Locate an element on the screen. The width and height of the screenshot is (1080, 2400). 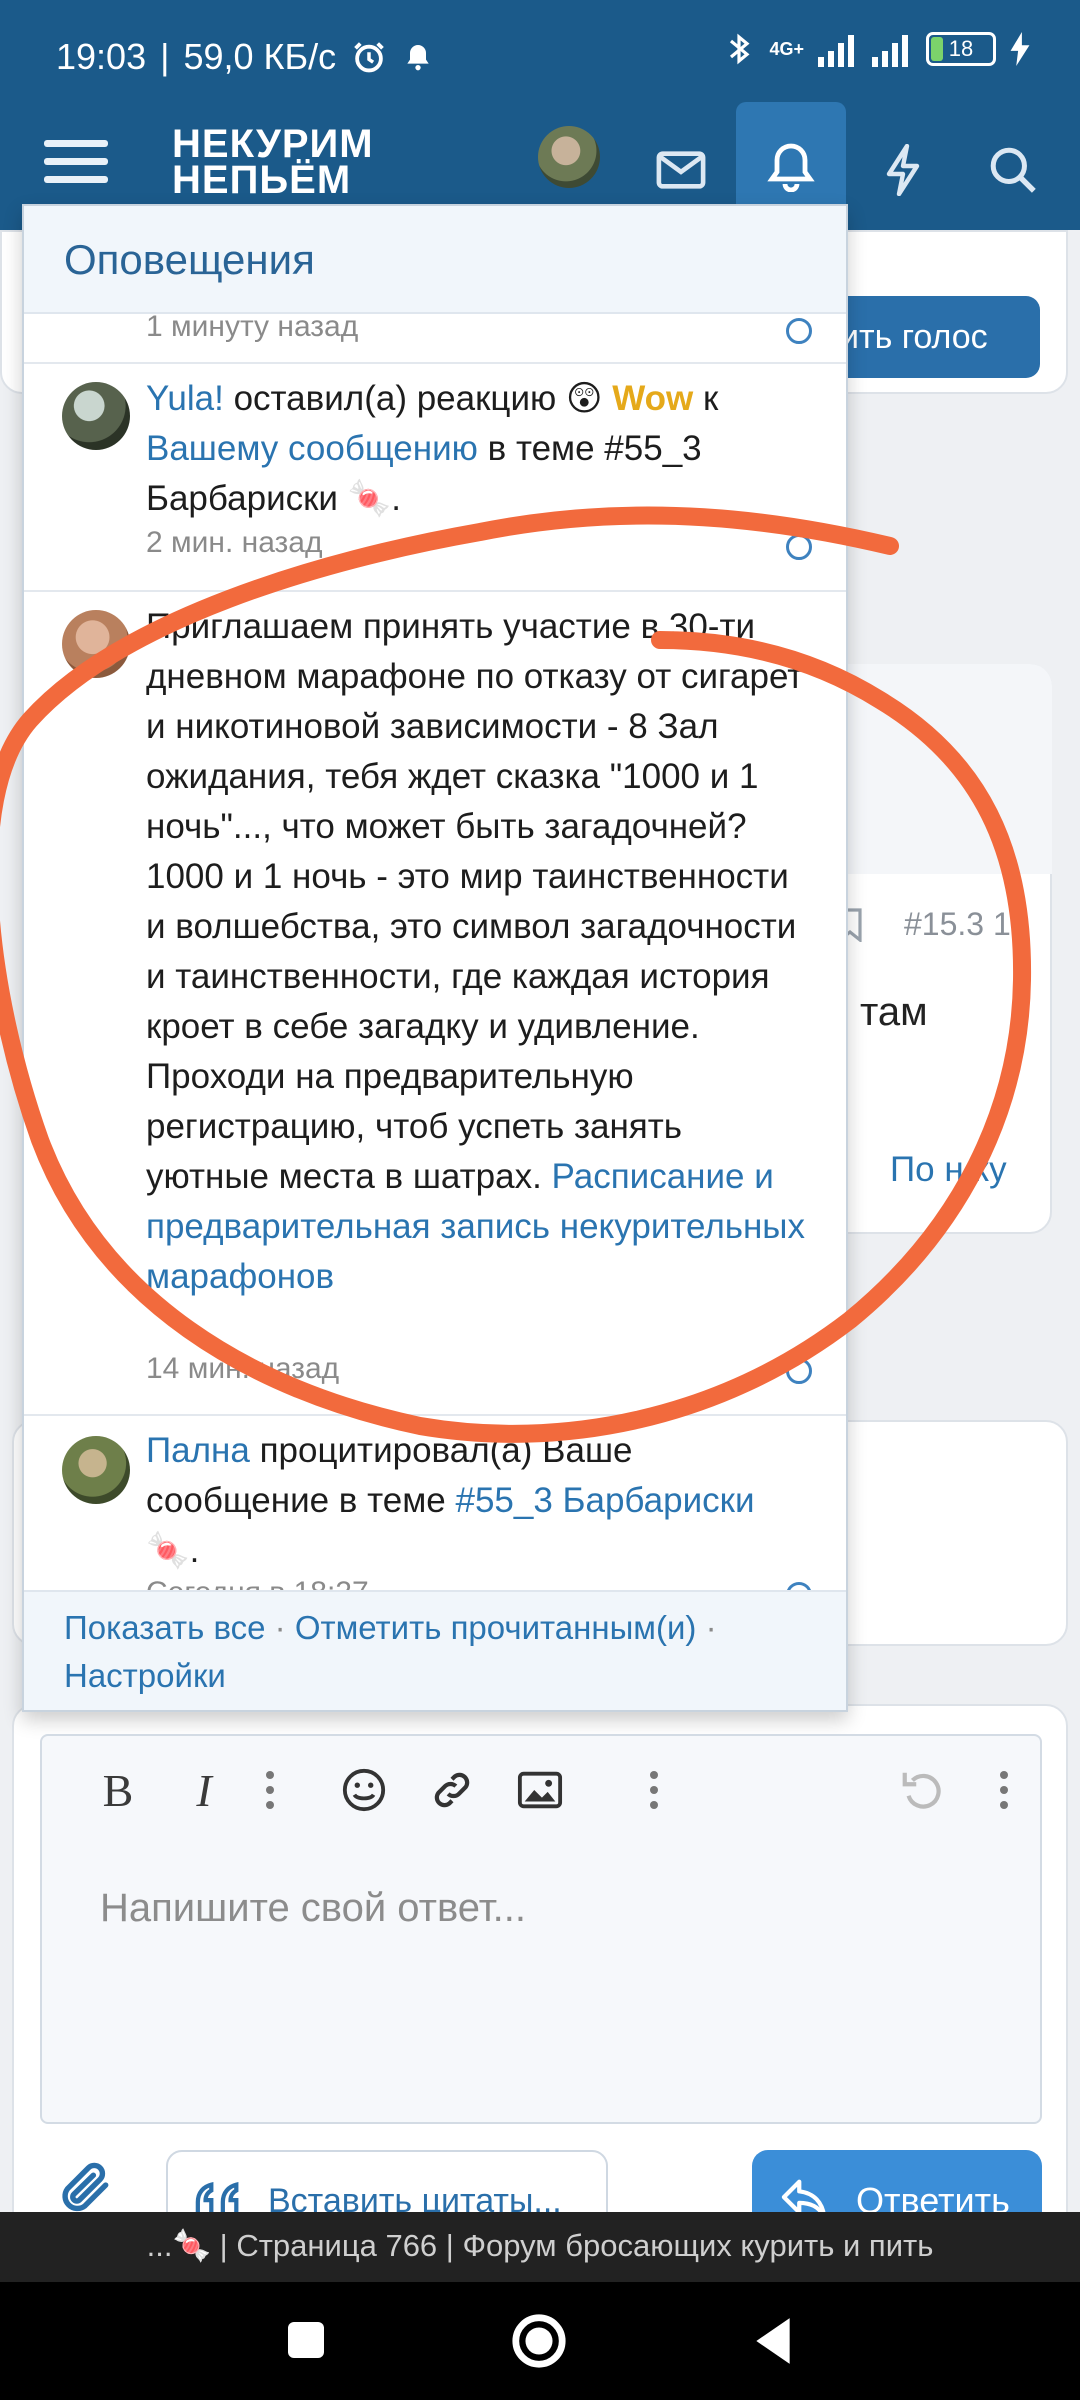
more-insert-options-button is located at coordinates (654, 1790).